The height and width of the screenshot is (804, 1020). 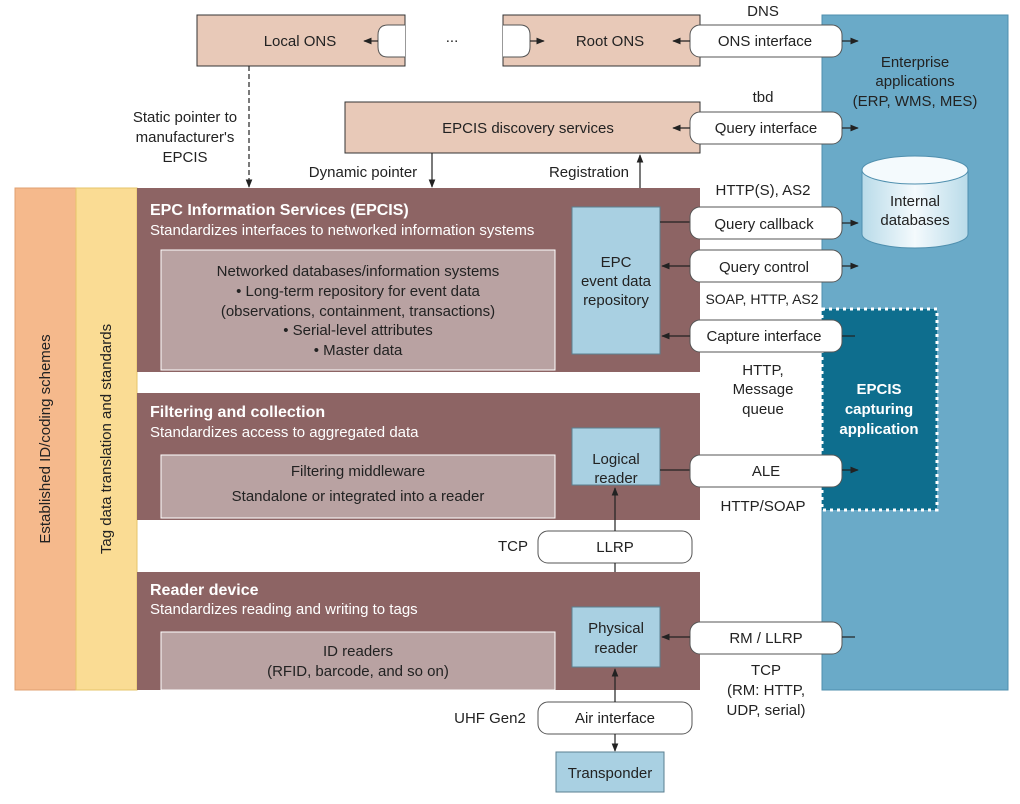 I want to click on physical-reader, so click(x=616, y=637).